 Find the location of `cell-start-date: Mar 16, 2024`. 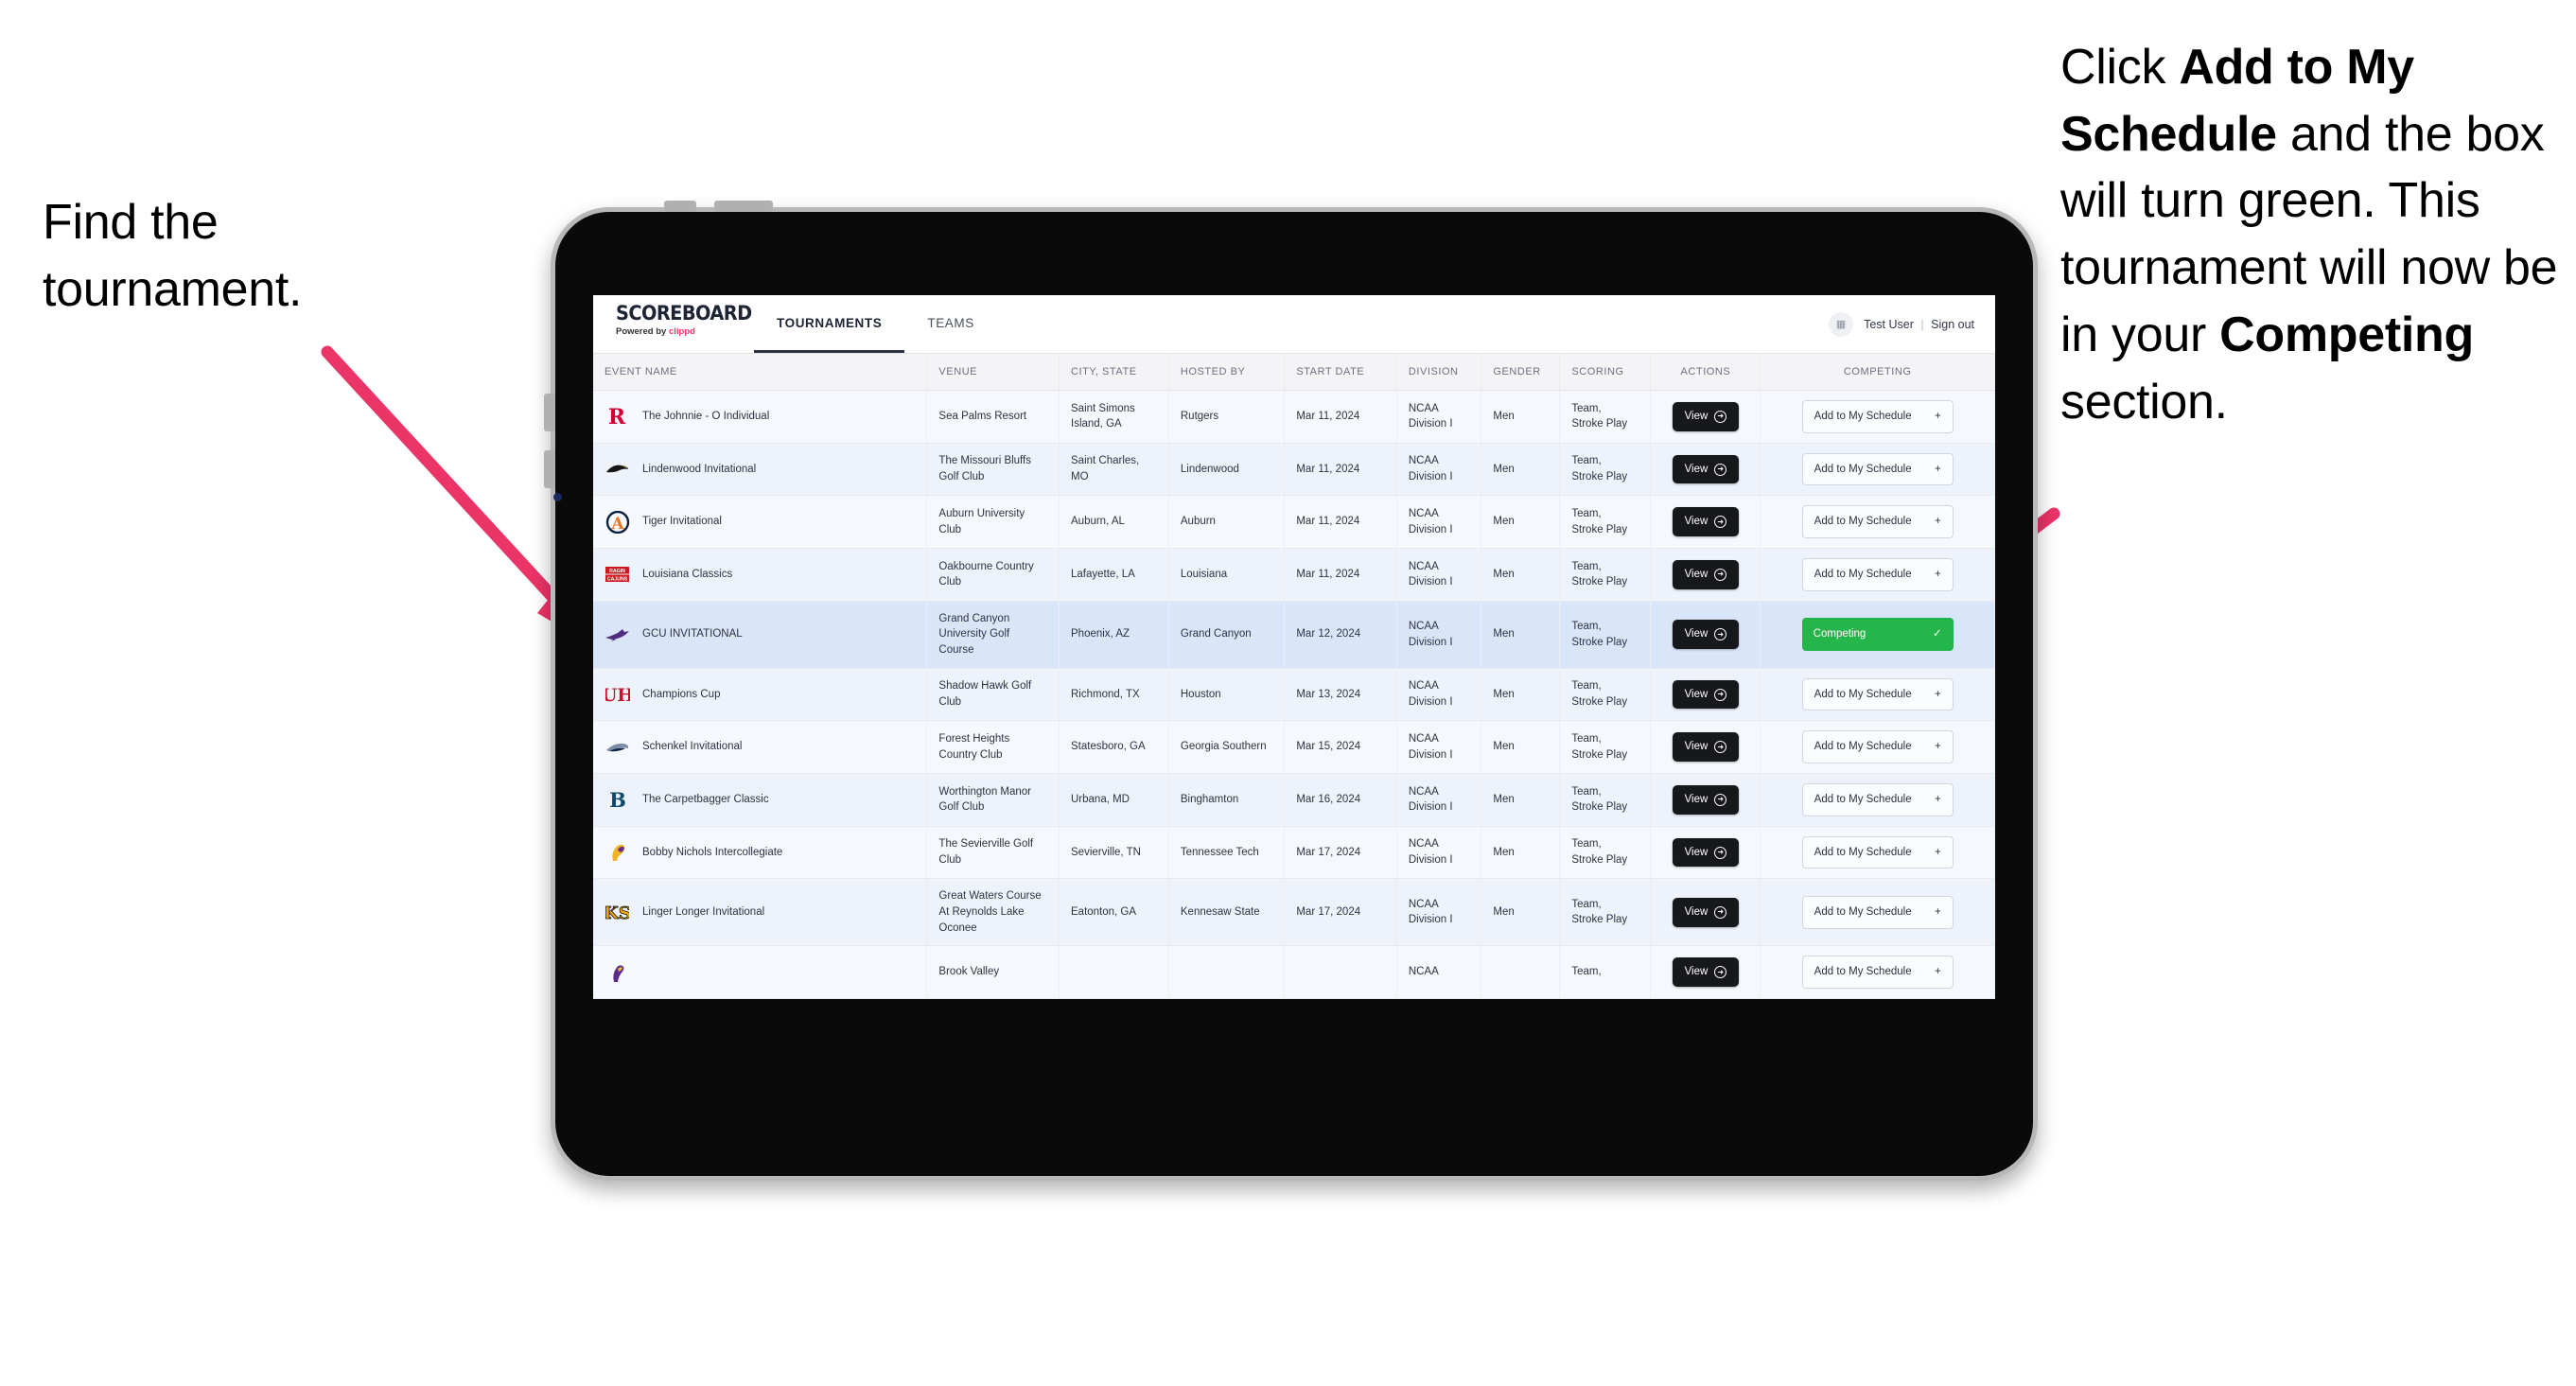

cell-start-date: Mar 16, 2024 is located at coordinates (1340, 800).